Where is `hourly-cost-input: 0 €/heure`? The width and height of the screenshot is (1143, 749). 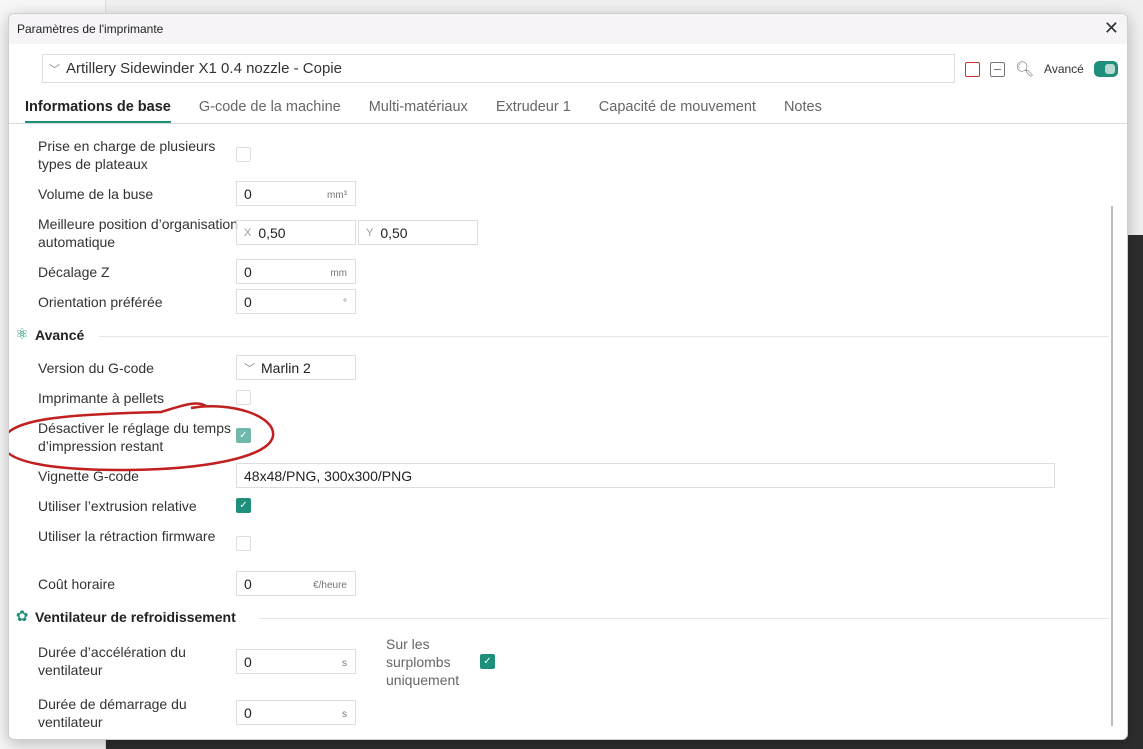
hourly-cost-input: 0 €/heure is located at coordinates (296, 583).